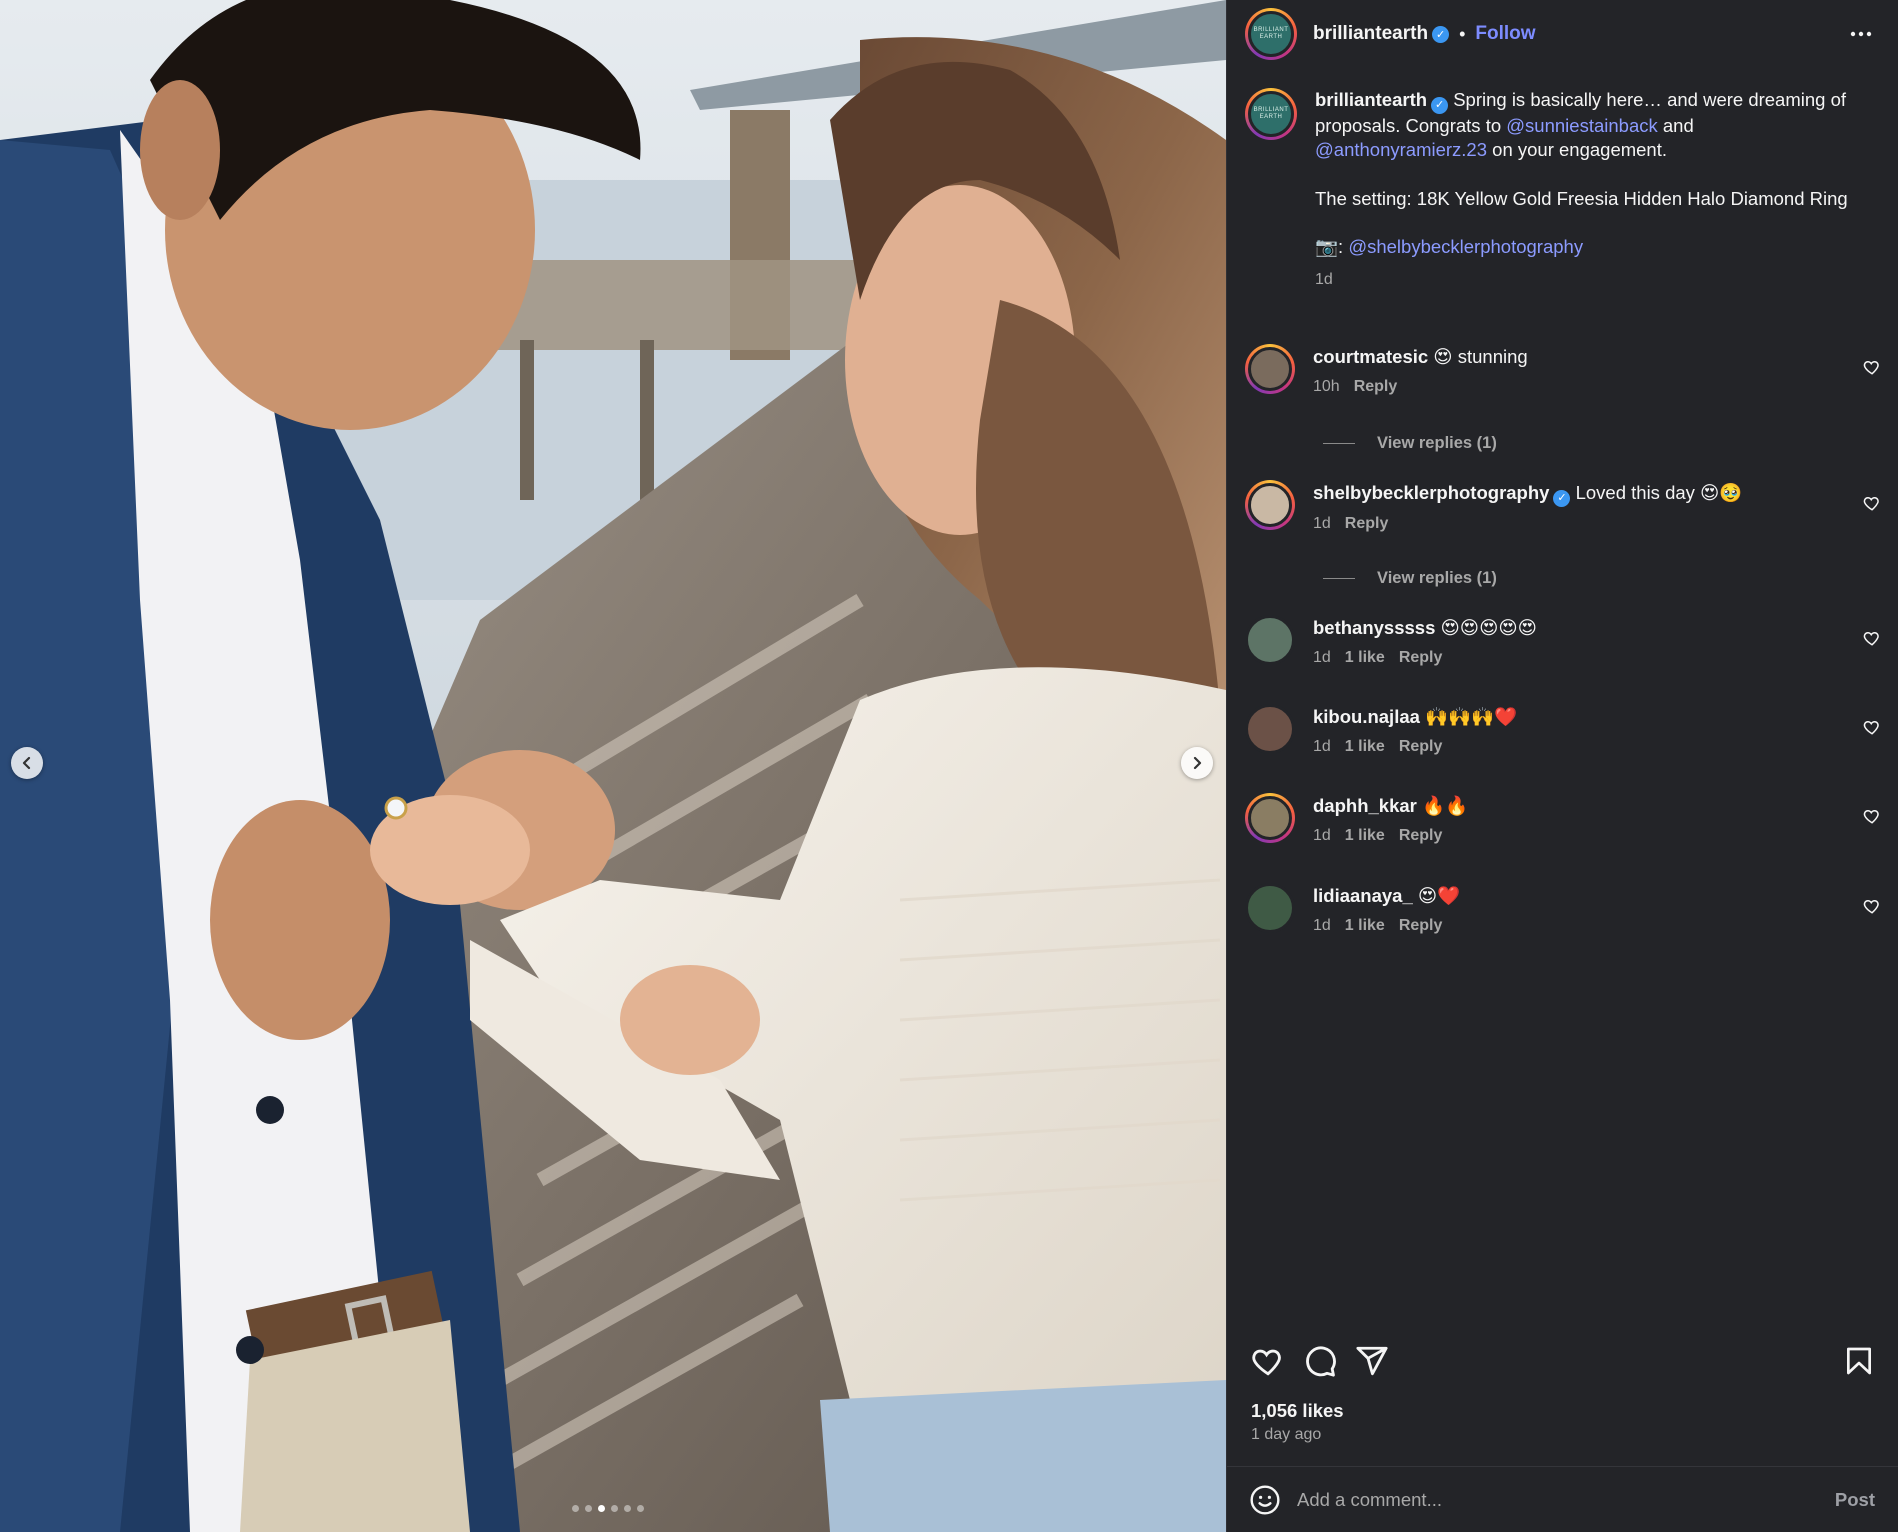  I want to click on commenter-username: courtmatesic, so click(1370, 356).